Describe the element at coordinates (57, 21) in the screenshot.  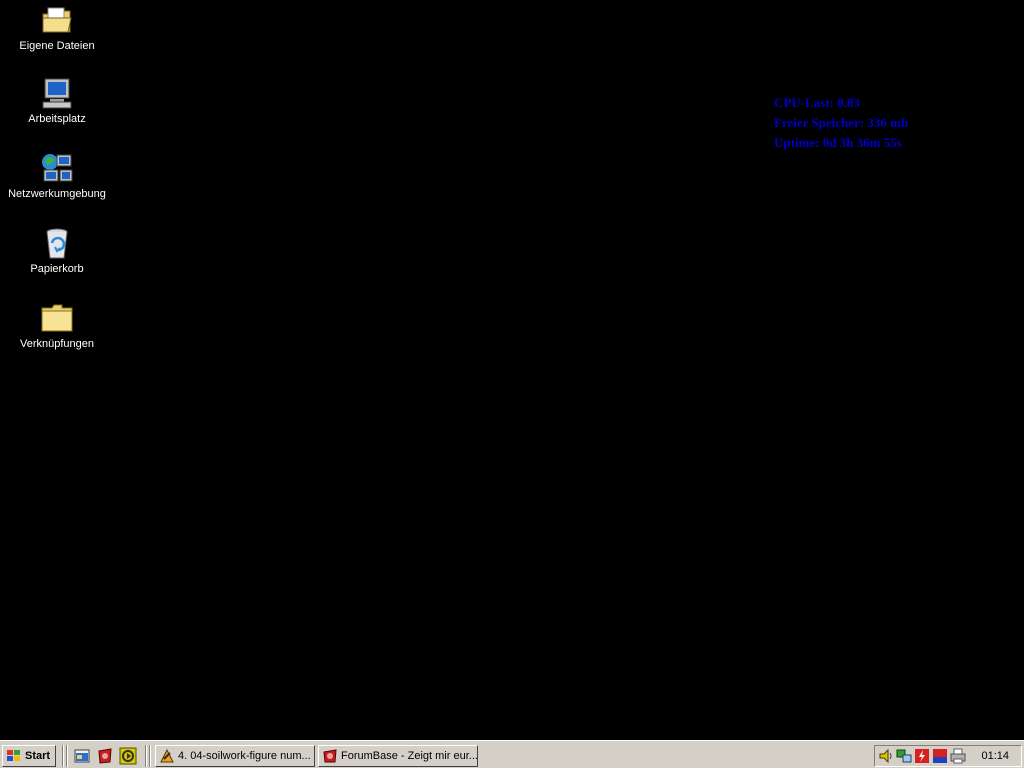
I see `my-documents-folder-icon` at that location.